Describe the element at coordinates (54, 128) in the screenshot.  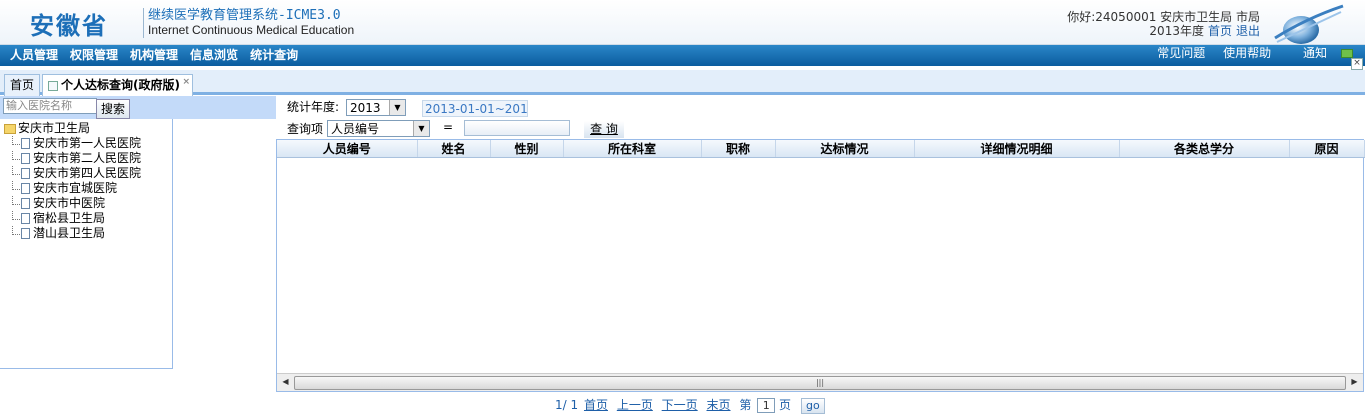
I see `tree-root-label: 安庆市卫生局` at that location.